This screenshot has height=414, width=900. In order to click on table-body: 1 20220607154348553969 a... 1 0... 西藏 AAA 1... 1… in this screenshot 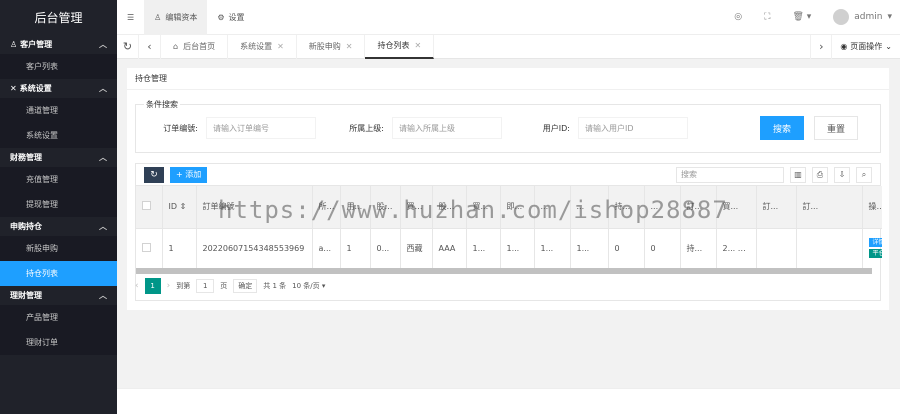, I will do `click(509, 248)`.